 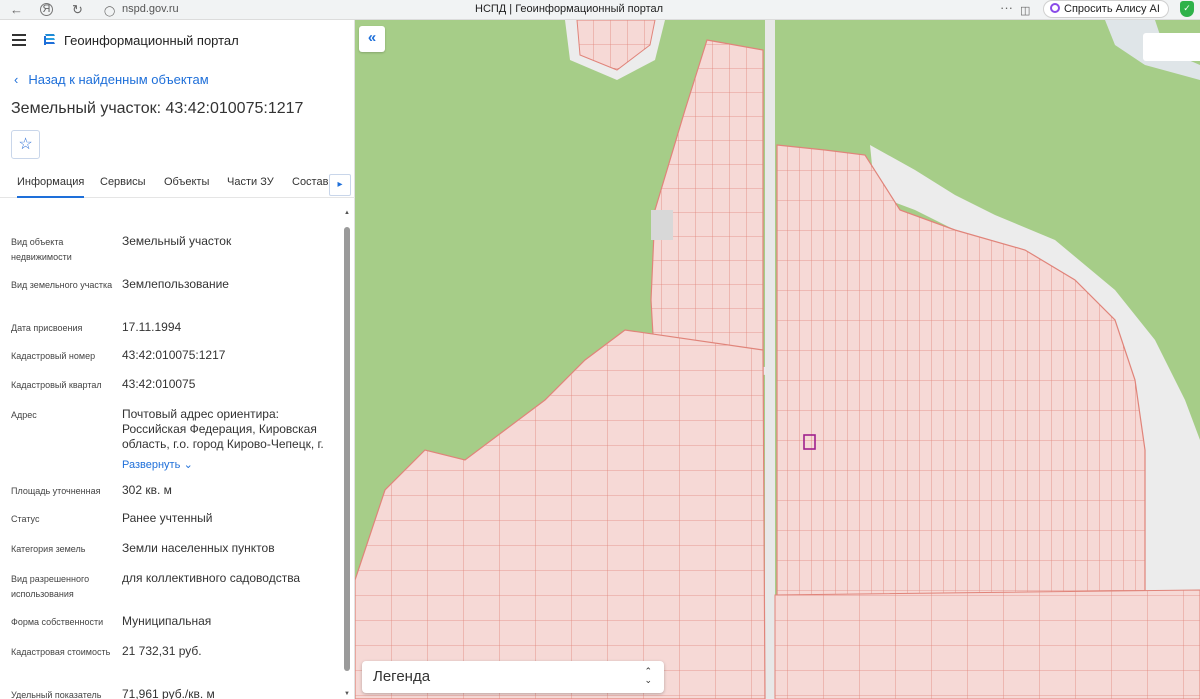 I want to click on field-value: Земли населенных пунктов, so click(x=198, y=548).